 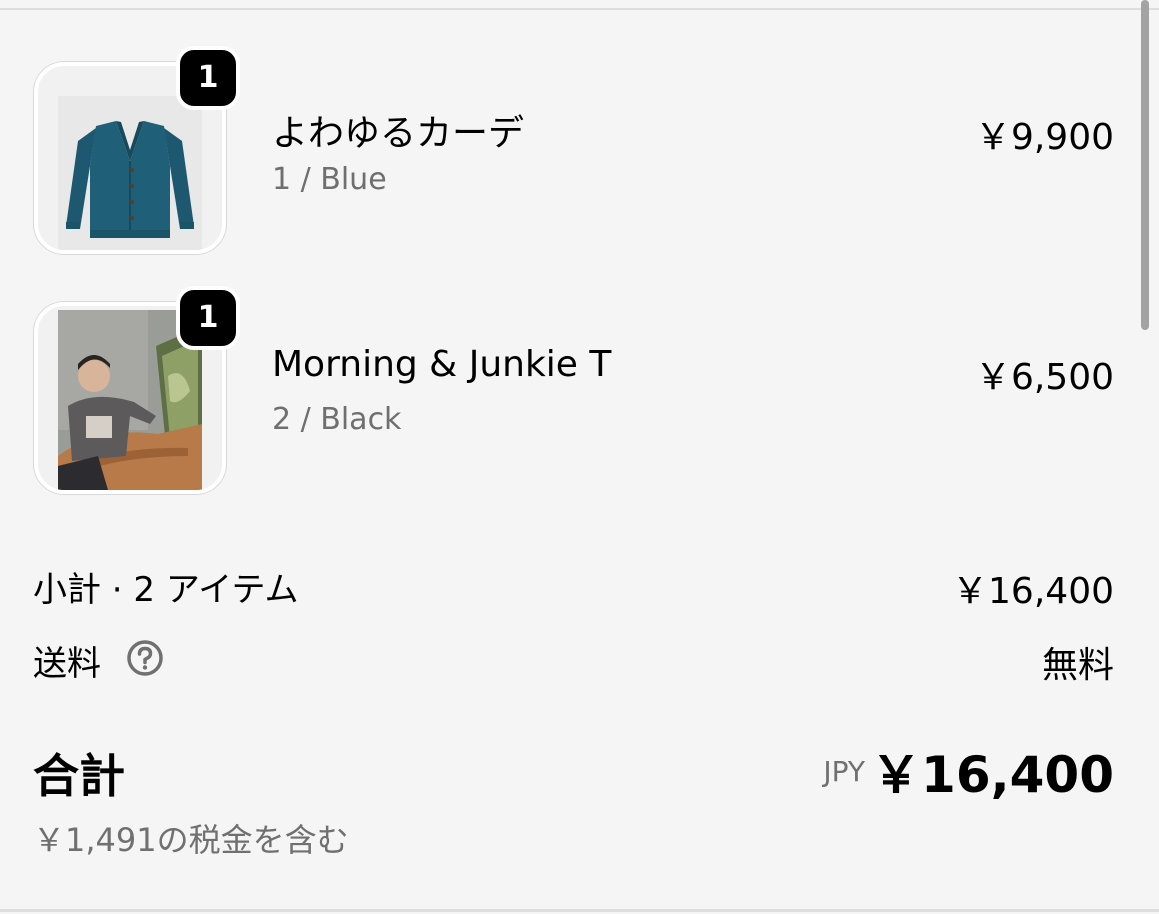 What do you see at coordinates (145, 662) in the screenshot?
I see `question-circle-icon` at bounding box center [145, 662].